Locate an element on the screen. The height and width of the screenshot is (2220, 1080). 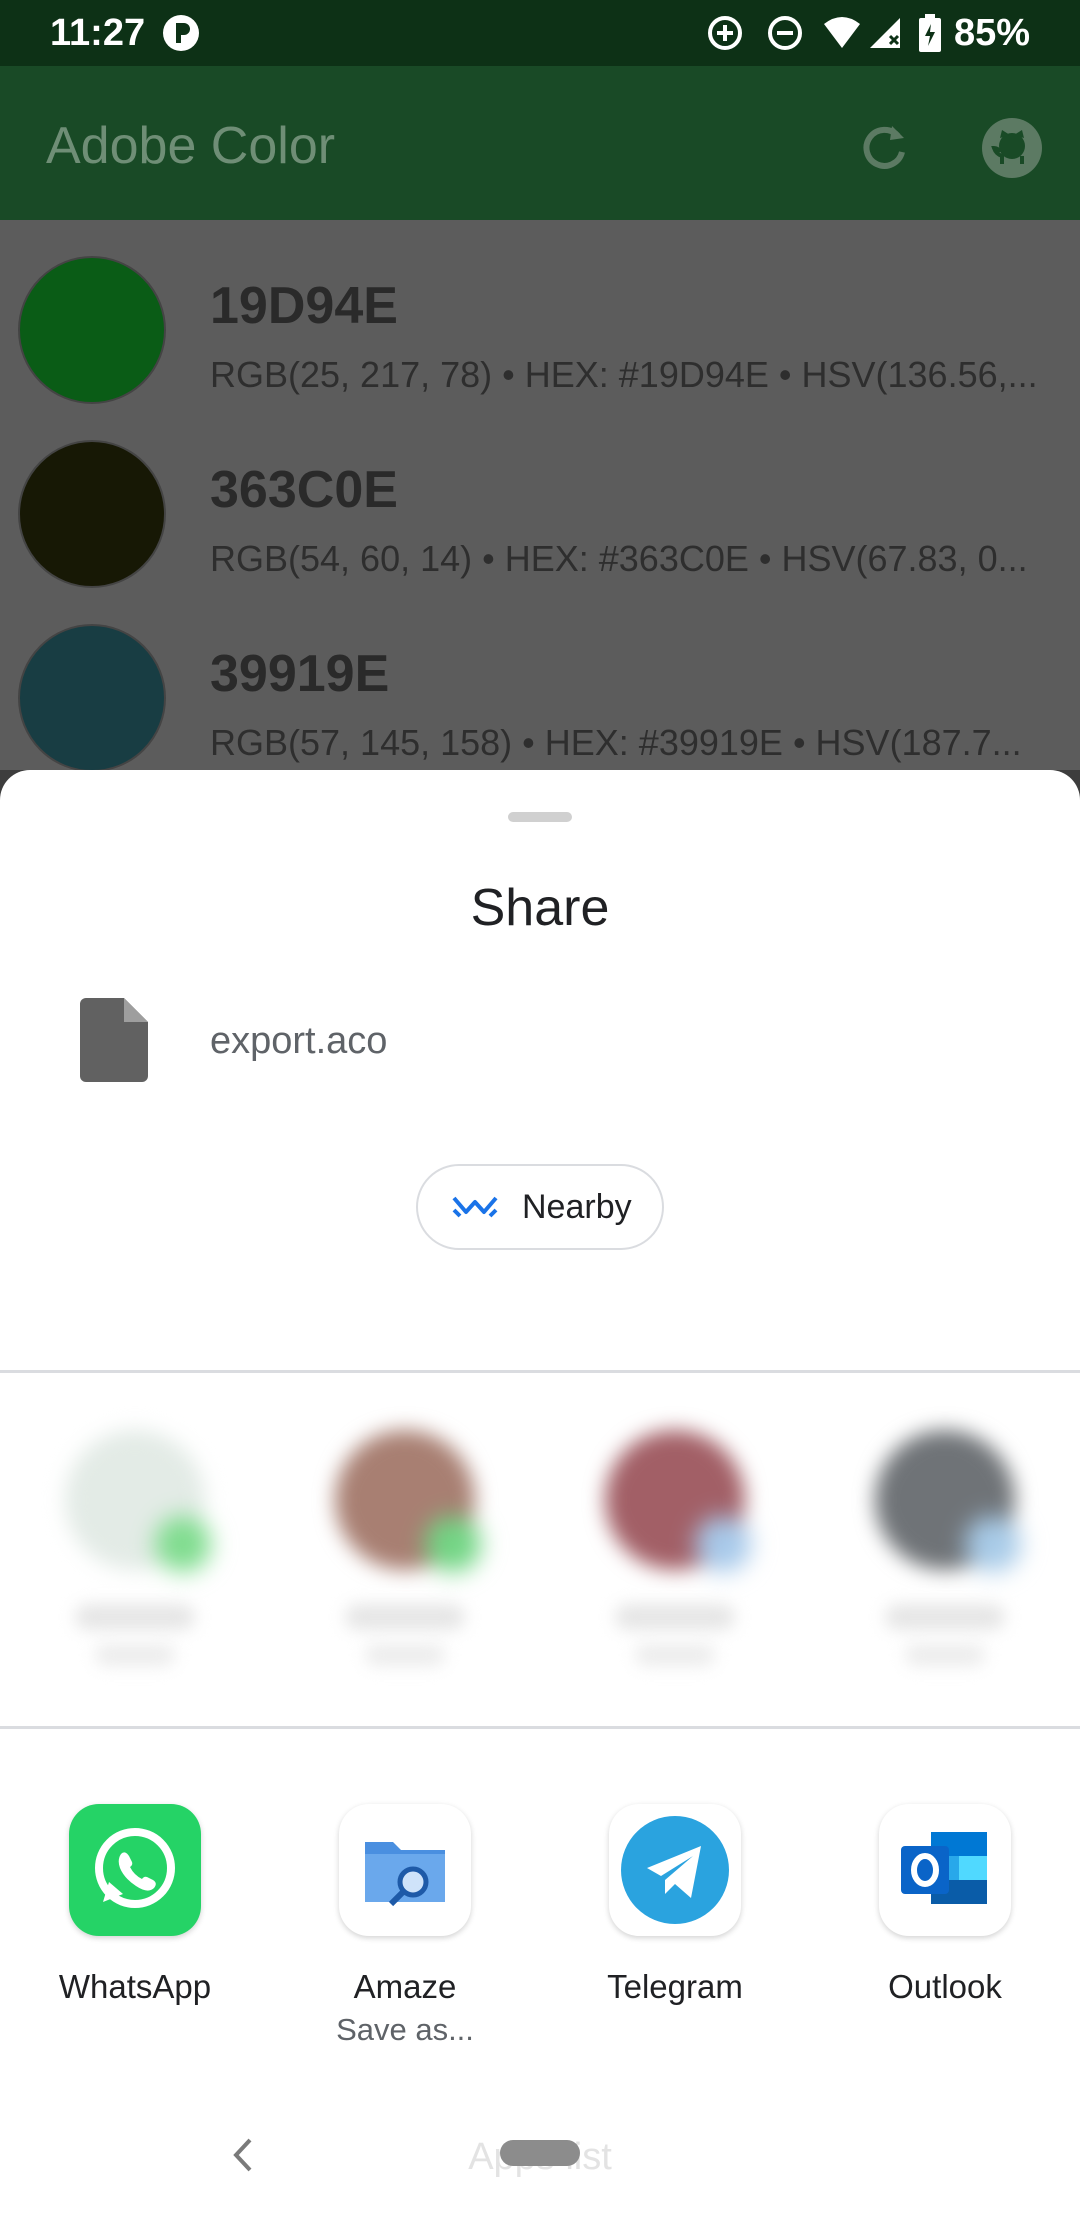
app-title: Adobe Color is located at coordinates (191, 146).